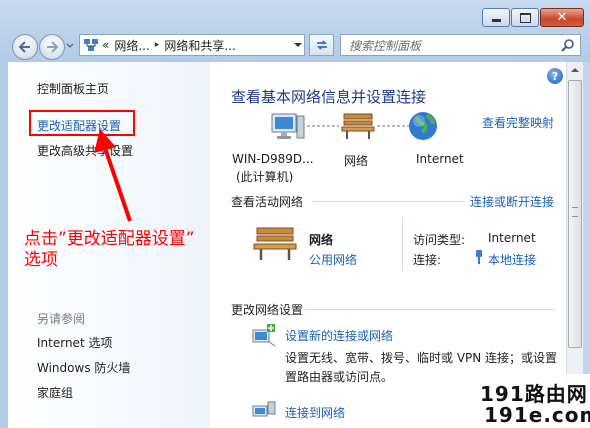  Describe the element at coordinates (568, 45) in the screenshot. I see `search-icon` at that location.